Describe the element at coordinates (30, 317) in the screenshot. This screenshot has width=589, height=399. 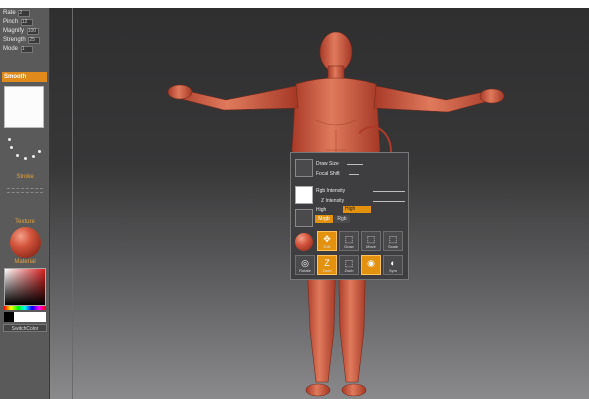
I see `secondary-color-swatch` at that location.